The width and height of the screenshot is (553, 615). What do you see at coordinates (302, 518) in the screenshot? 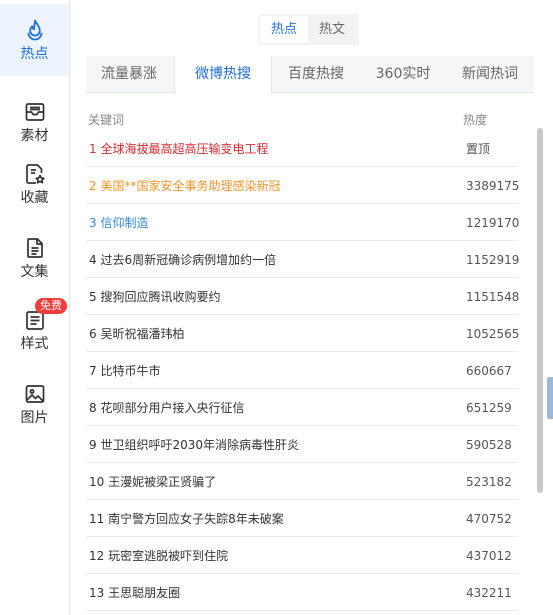
I see `table-row: 11 南宁警方回应女子失踪8年未破案 470752` at bounding box center [302, 518].